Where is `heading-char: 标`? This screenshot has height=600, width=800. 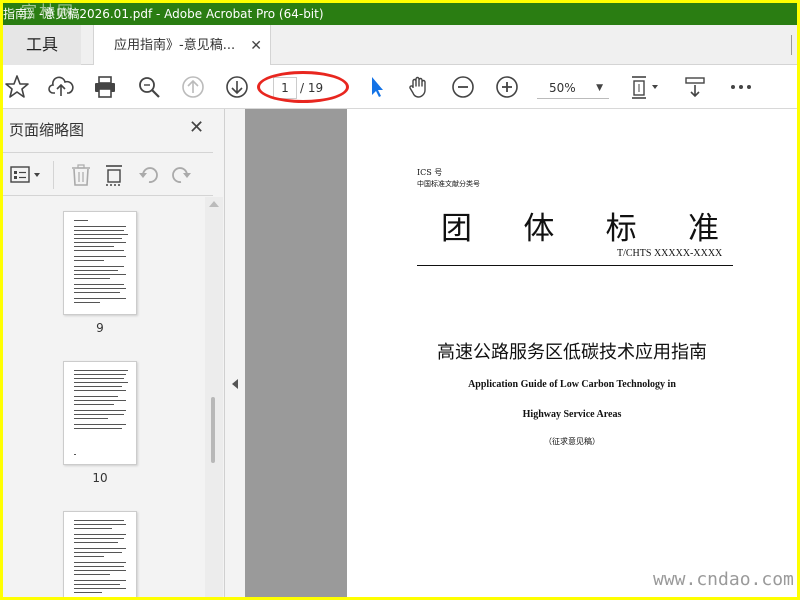 heading-char: 标 is located at coordinates (621, 229).